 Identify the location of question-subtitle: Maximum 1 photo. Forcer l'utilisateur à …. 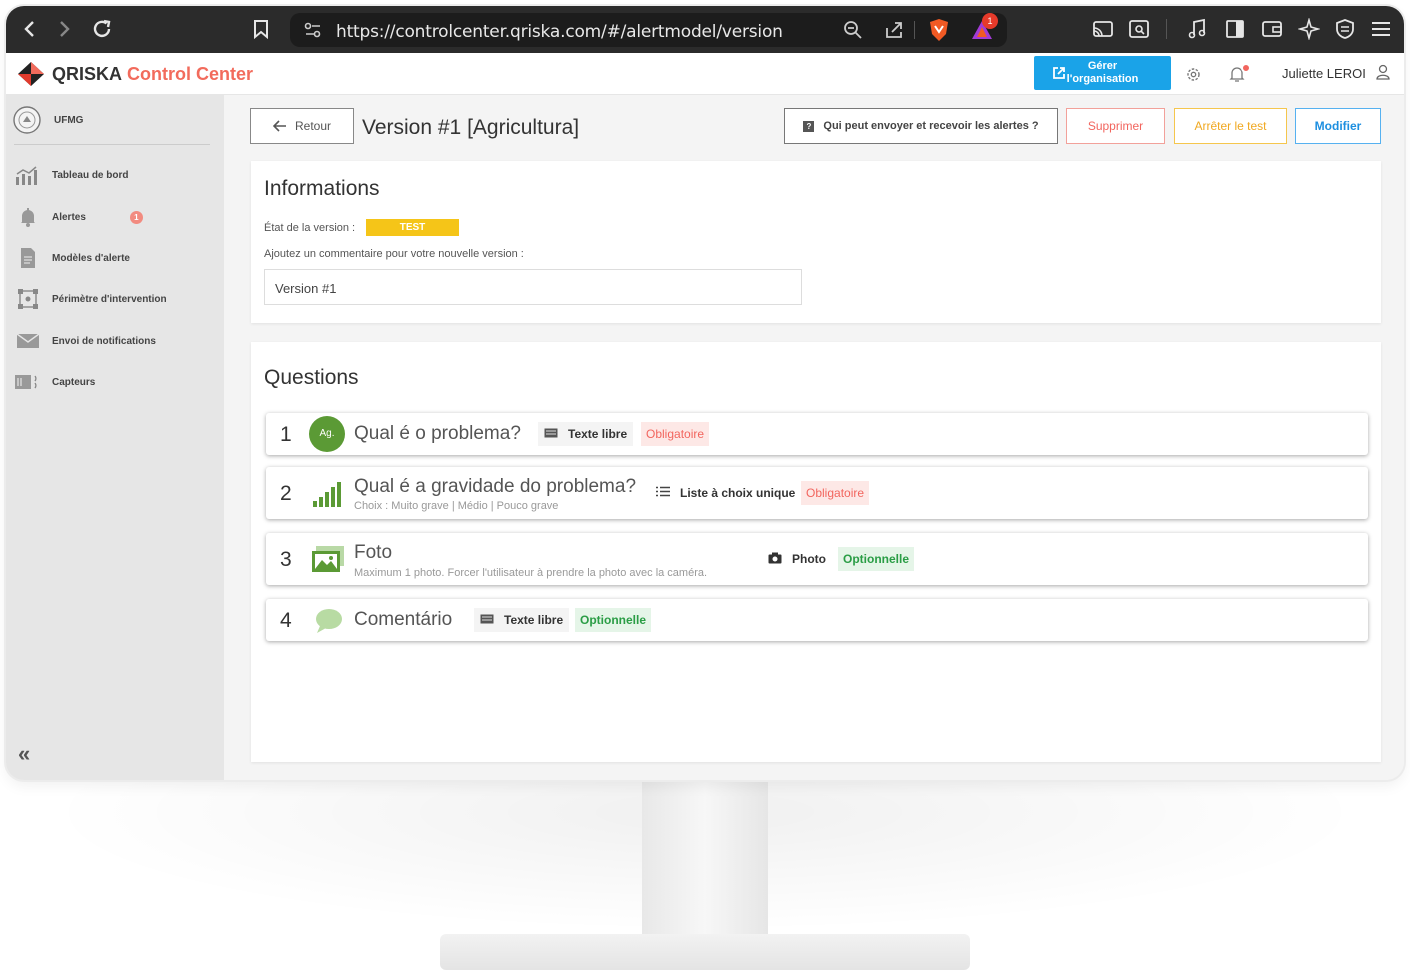
(531, 573).